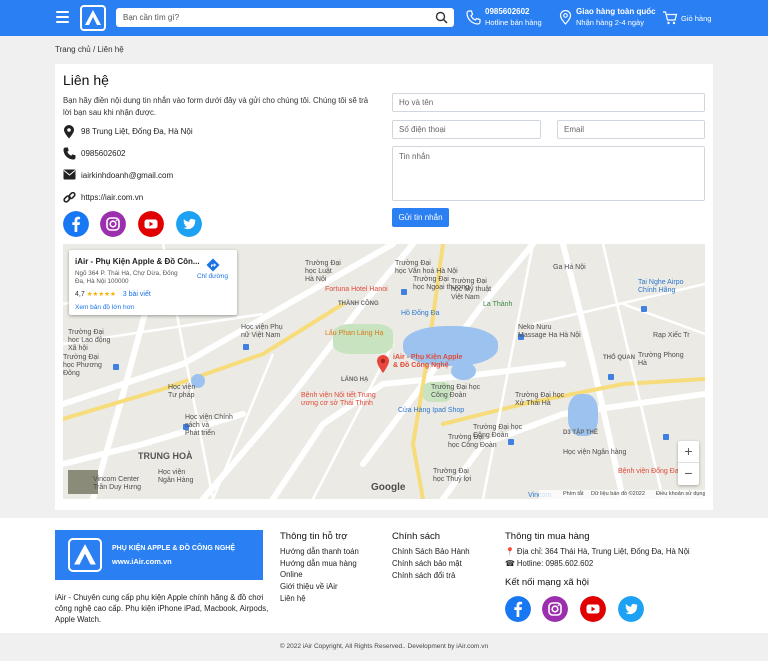 The height and width of the screenshot is (661, 768). What do you see at coordinates (416, 536) in the screenshot?
I see `policy-heading: Chính sách` at bounding box center [416, 536].